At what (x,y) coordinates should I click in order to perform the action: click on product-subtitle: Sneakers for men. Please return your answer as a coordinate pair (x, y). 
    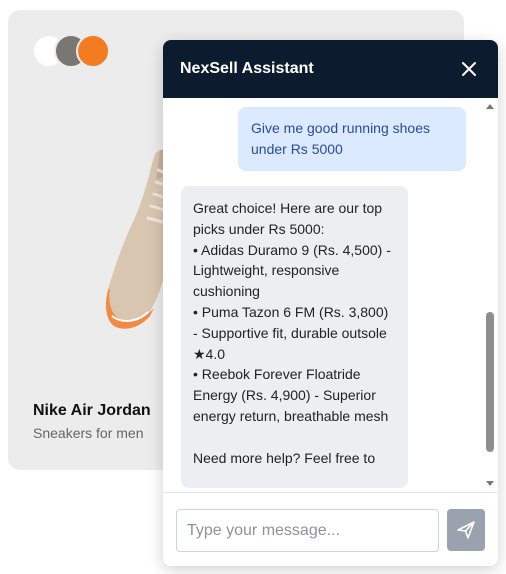
    Looking at the image, I should click on (88, 433).